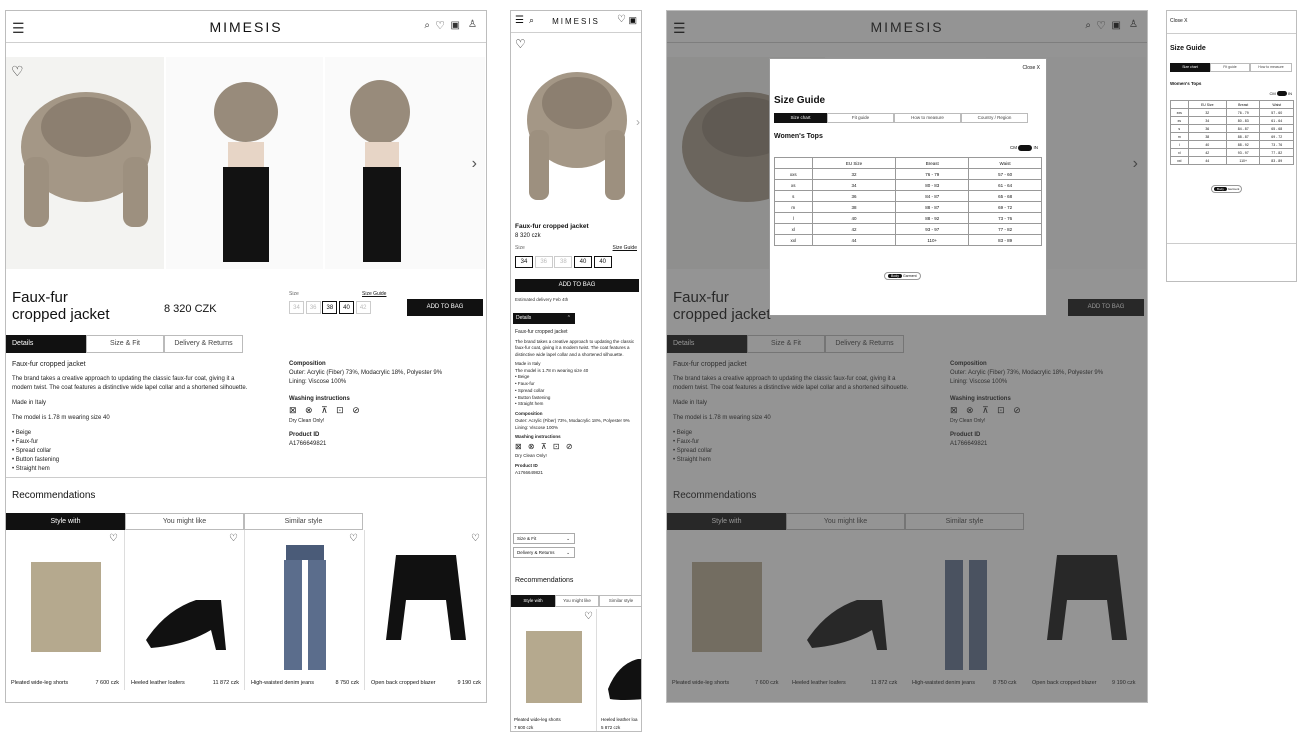 The height and width of the screenshot is (735, 1301). I want to click on reco-tabs: Style with You might like Similar style, so click(184, 521).